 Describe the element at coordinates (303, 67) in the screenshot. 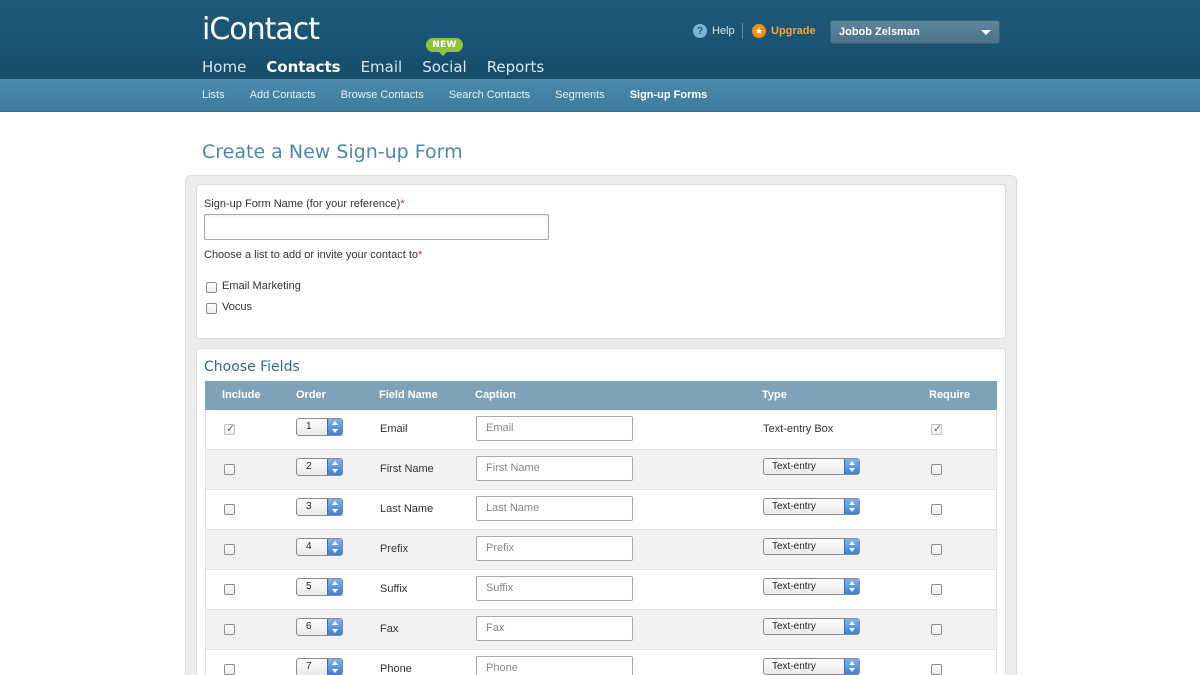

I see `nav-contacts: Contacts` at that location.